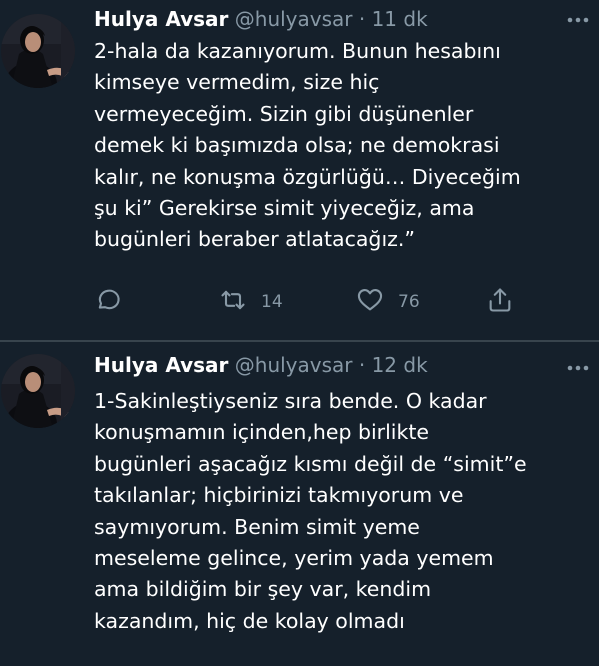 This screenshot has height=666, width=599. I want to click on tweet-text-line: ama bildiğim bir şey var, kendim, so click(263, 589).